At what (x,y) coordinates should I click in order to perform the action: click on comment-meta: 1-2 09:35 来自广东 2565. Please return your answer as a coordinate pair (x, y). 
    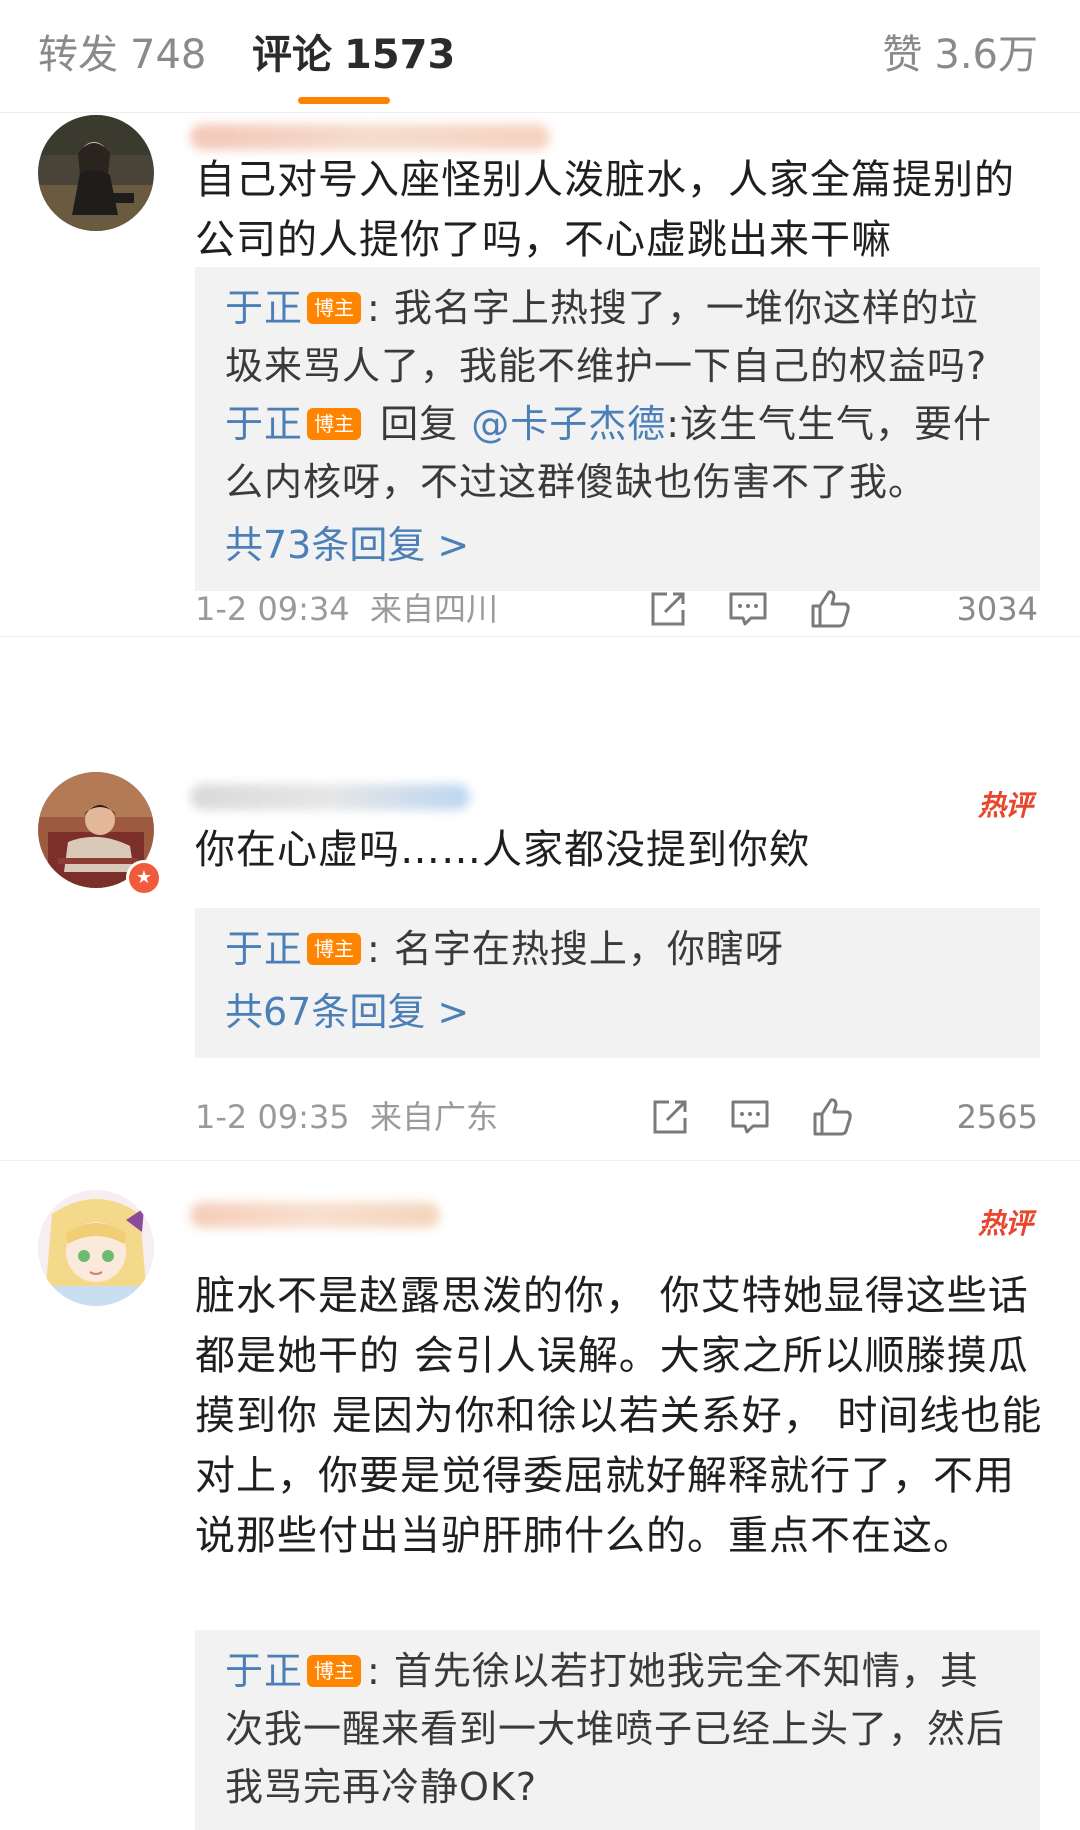
    Looking at the image, I should click on (617, 1117).